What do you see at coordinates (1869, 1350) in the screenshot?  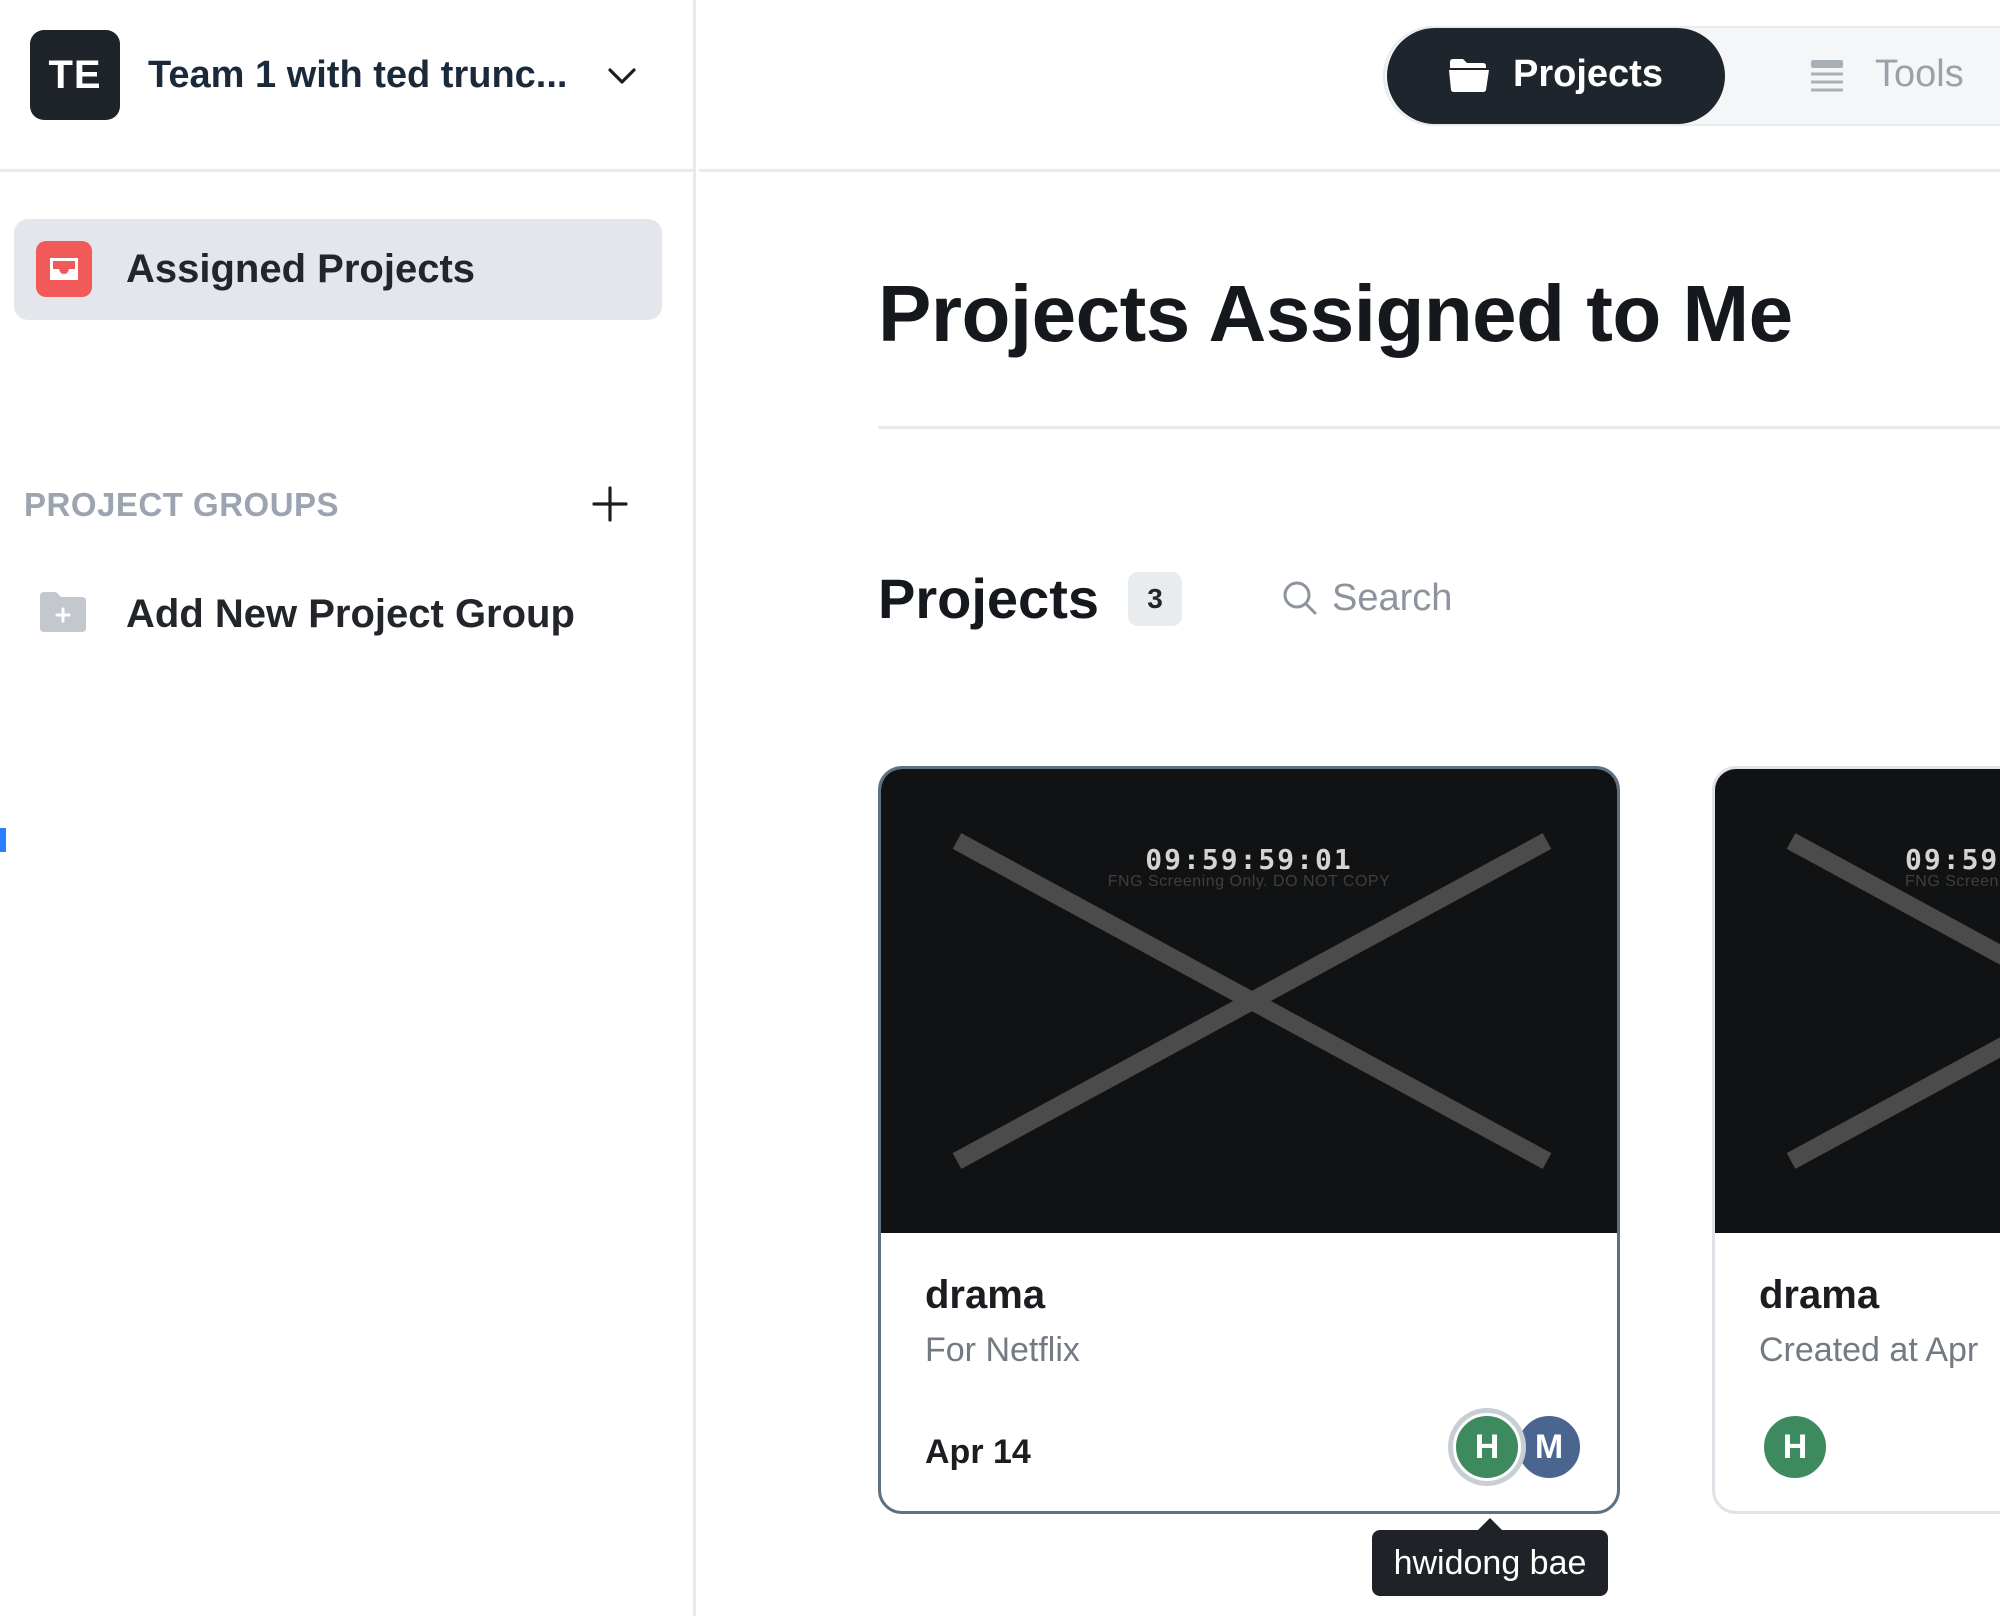 I see `project-subtitle: Created at Apr` at bounding box center [1869, 1350].